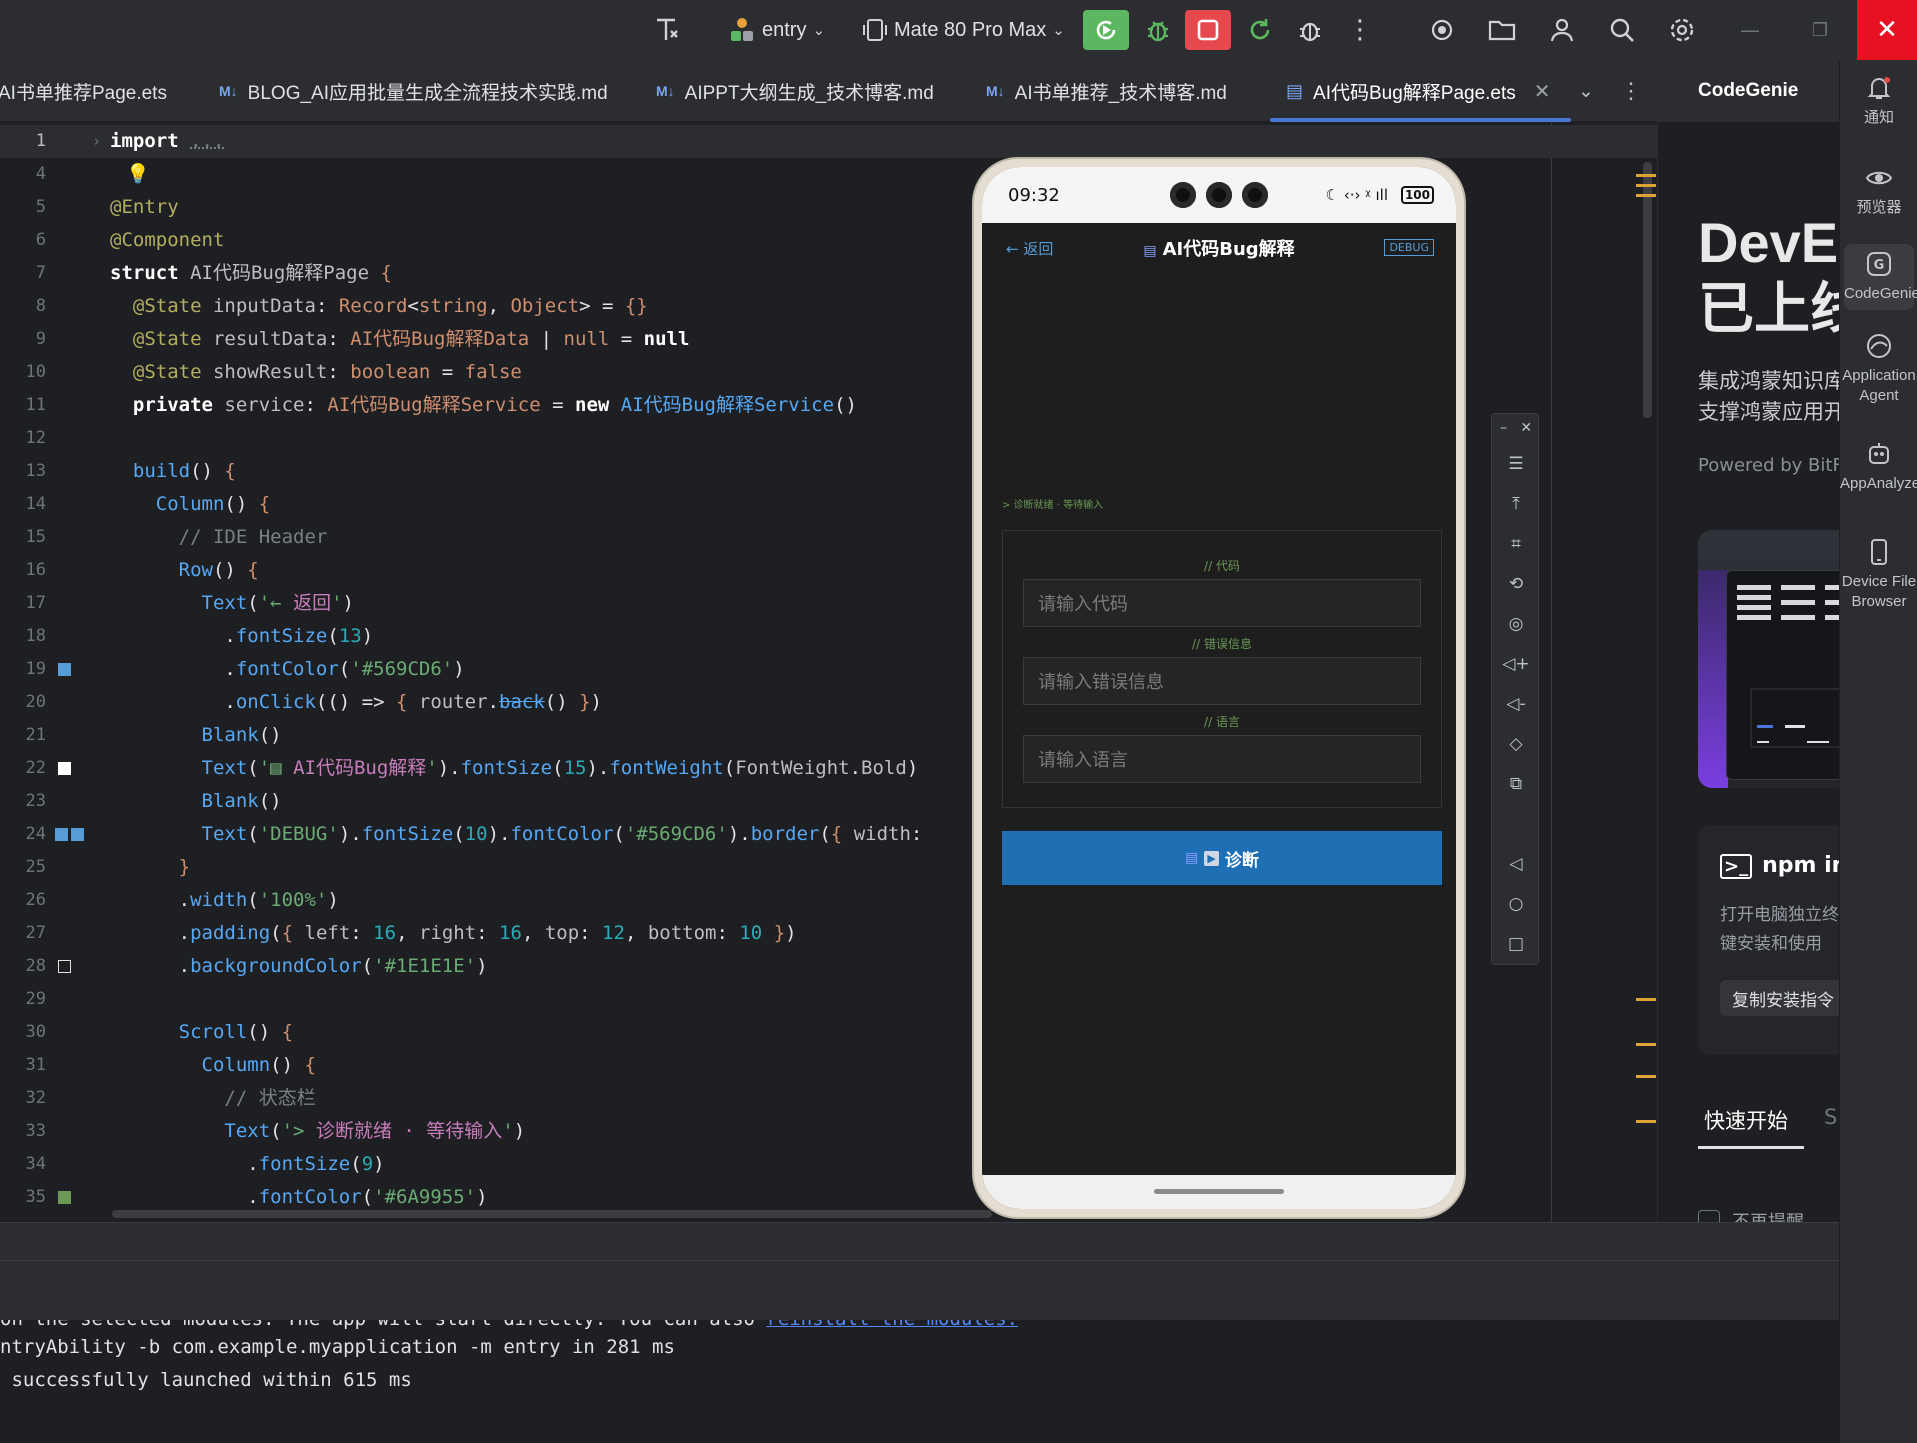 The image size is (1917, 1443). I want to click on emulator-controls: – ✕ ☰ ⤒ ⌗ ⟲ ◎ ◁+ ◁- ◇ ⧉ ◁ ○ □, so click(1515, 689).